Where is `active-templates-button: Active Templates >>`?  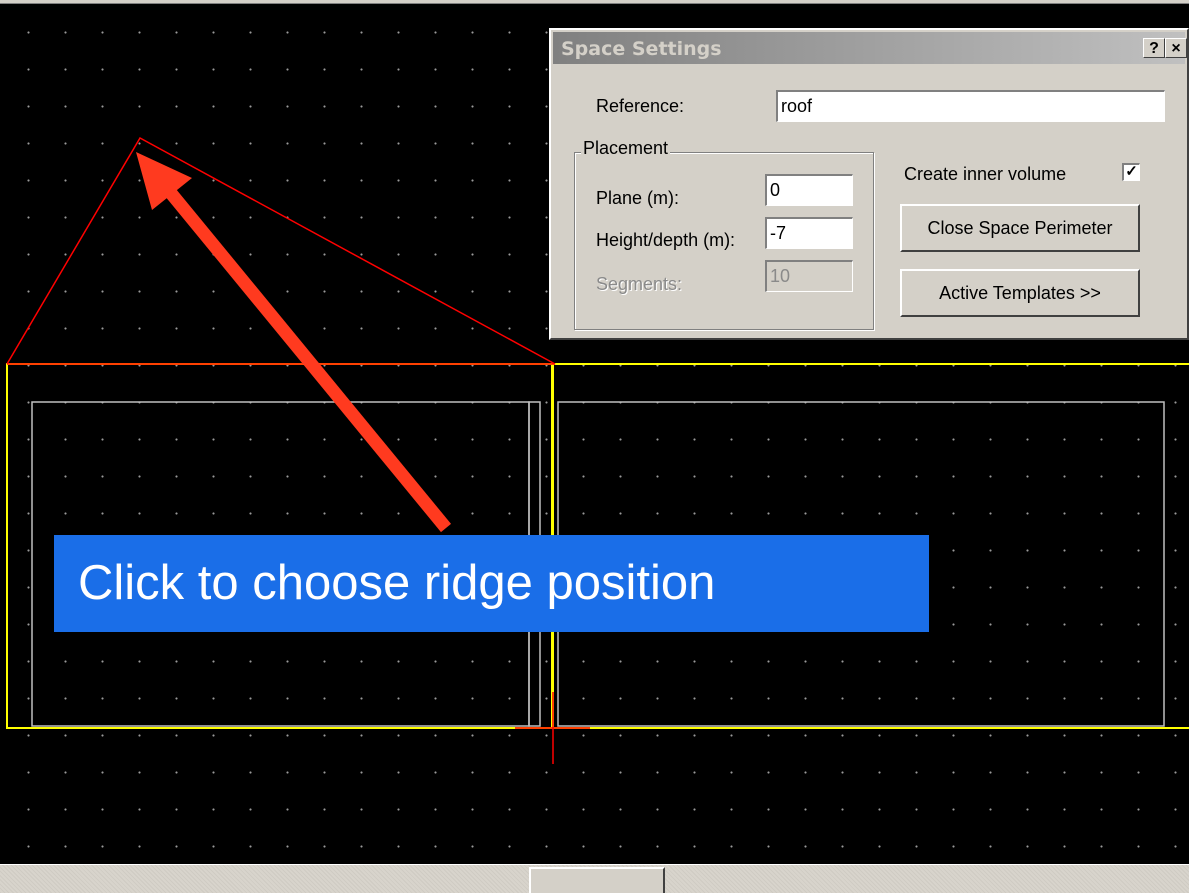 active-templates-button: Active Templates >> is located at coordinates (1020, 293).